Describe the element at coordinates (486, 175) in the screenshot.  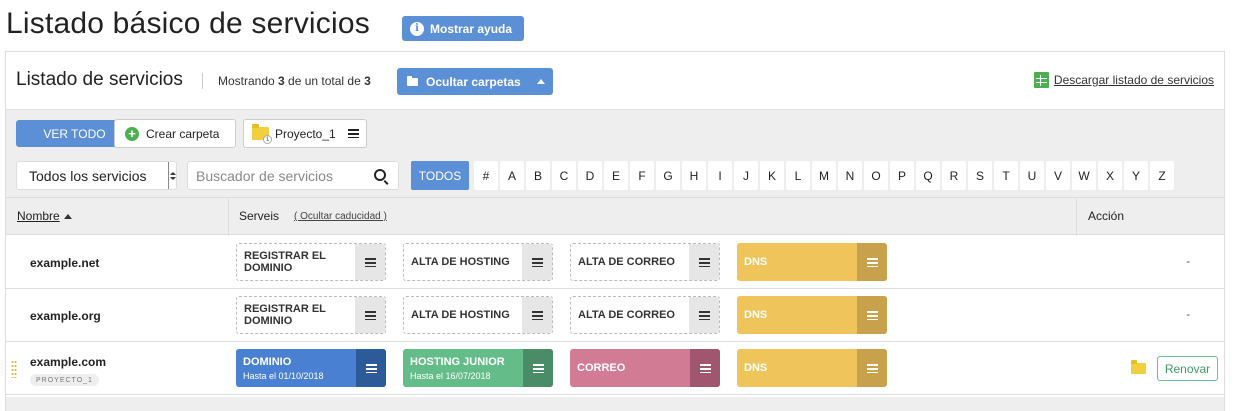
I see `letter-filter: #` at that location.